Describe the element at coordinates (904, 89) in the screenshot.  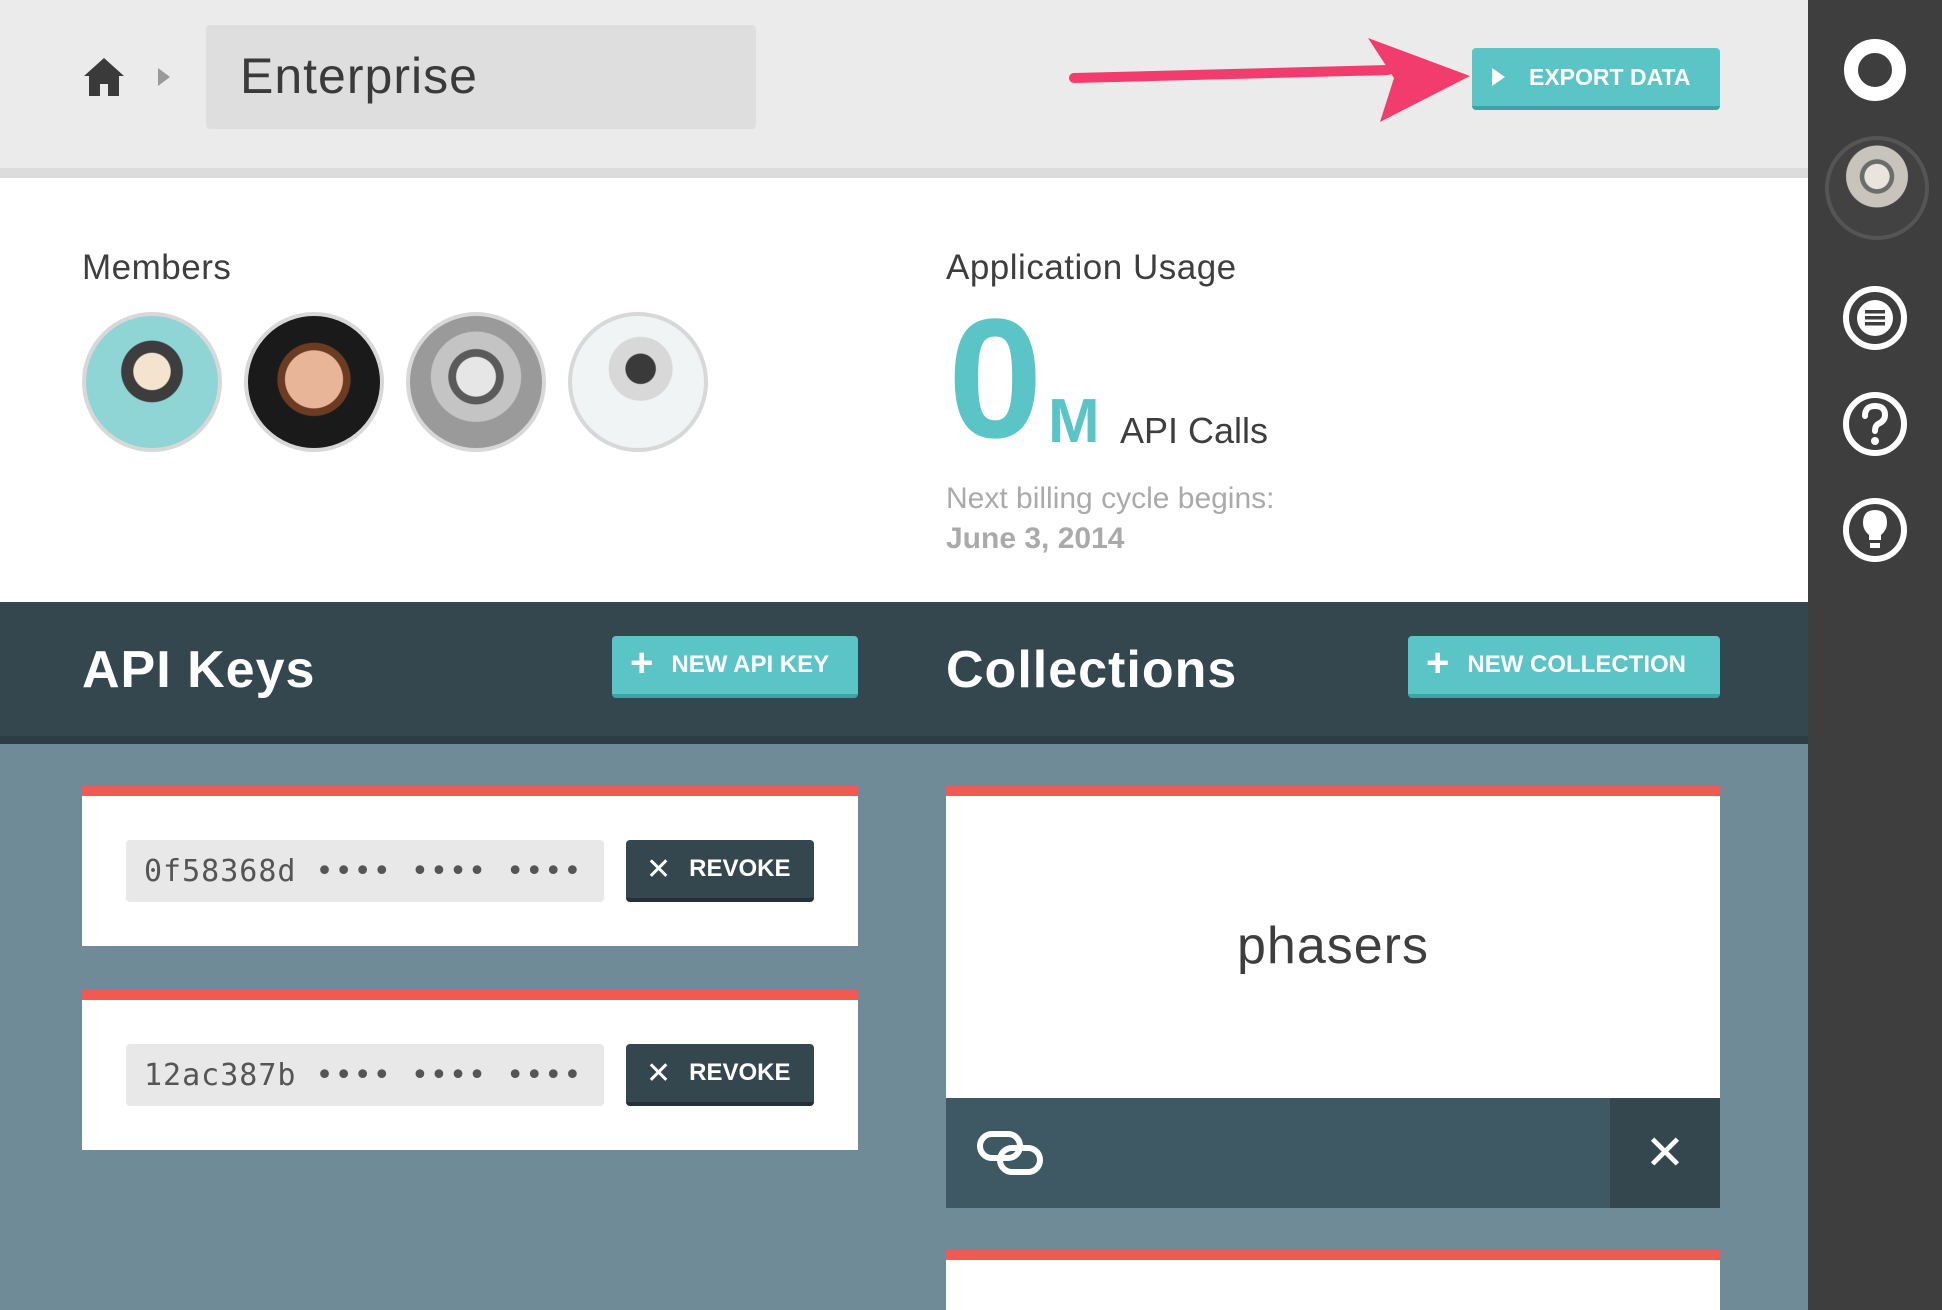
I see `page-header: Enterprise EXPORT DATA` at that location.